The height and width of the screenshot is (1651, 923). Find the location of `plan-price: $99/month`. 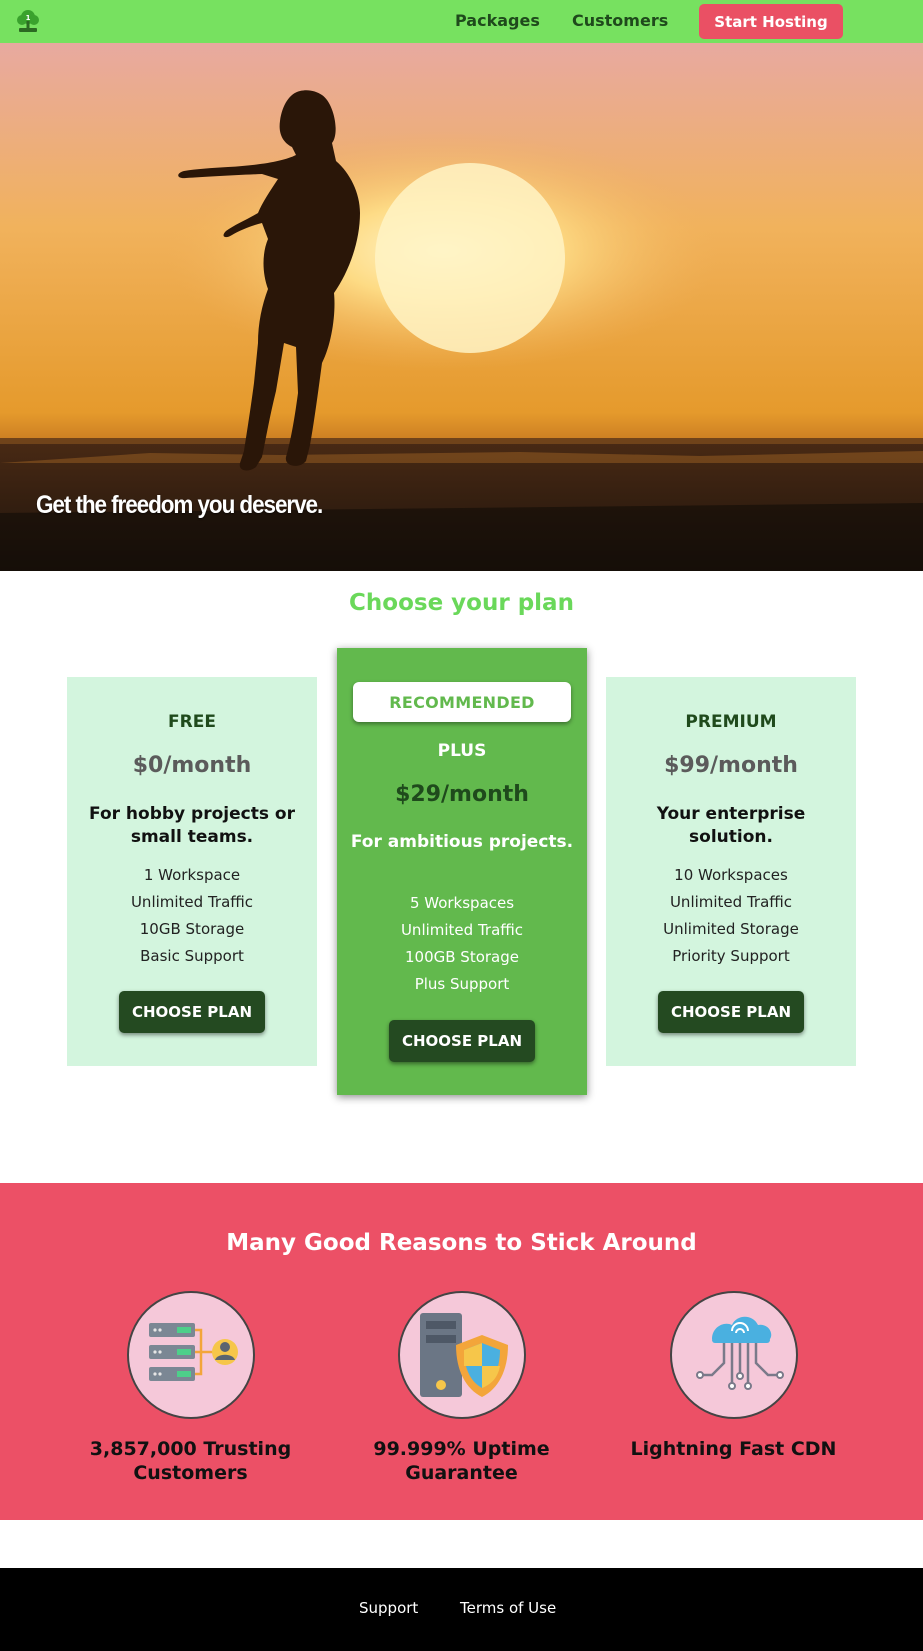

plan-price: $99/month is located at coordinates (731, 765).